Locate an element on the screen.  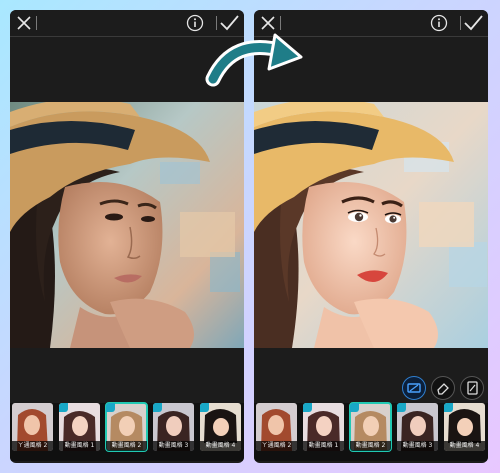
check-icon is located at coordinates (473, 23).